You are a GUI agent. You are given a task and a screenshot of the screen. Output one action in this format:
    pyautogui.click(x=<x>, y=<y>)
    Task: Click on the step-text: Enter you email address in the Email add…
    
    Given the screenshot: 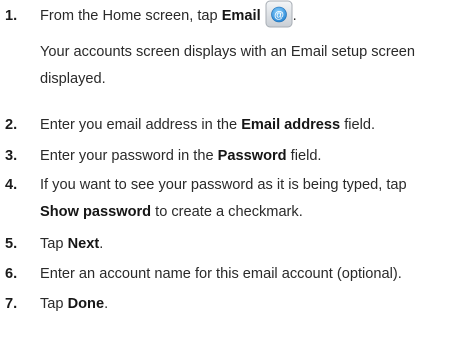 What is the action you would take?
    pyautogui.click(x=208, y=125)
    